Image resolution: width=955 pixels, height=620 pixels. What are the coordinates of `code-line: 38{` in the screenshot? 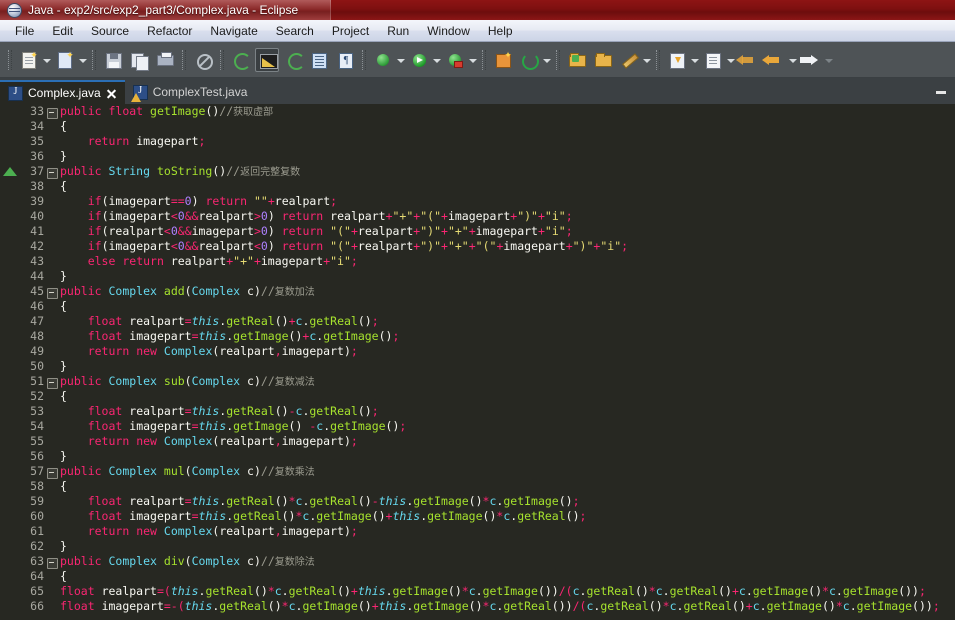 It's located at (477, 186).